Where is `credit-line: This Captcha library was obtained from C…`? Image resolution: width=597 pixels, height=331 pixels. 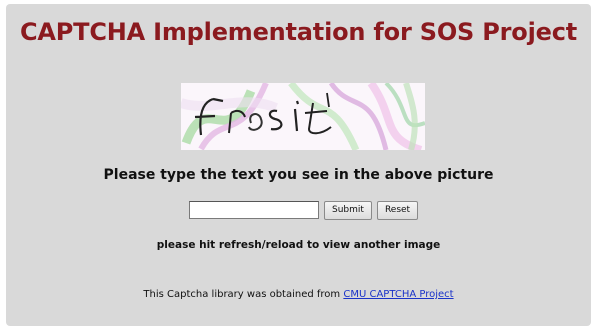 credit-line: This Captcha library was obtained from C… is located at coordinates (298, 294).